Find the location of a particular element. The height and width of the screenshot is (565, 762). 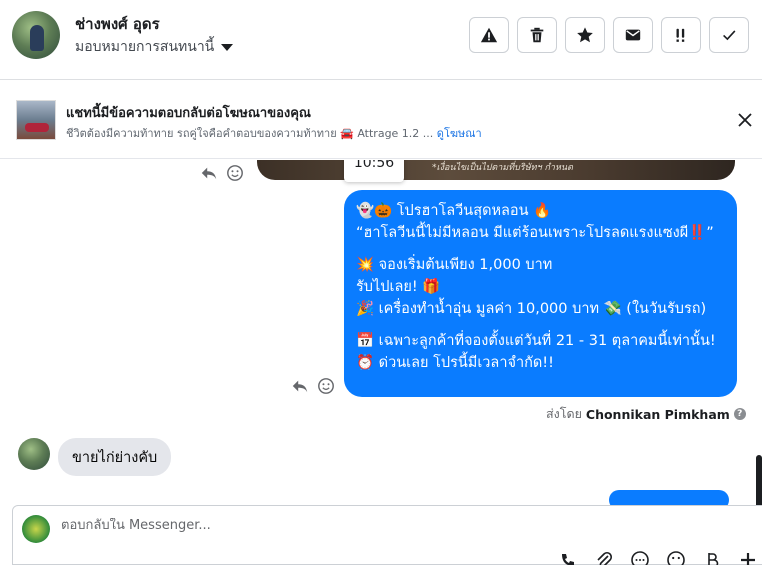

star-button is located at coordinates (585, 35).